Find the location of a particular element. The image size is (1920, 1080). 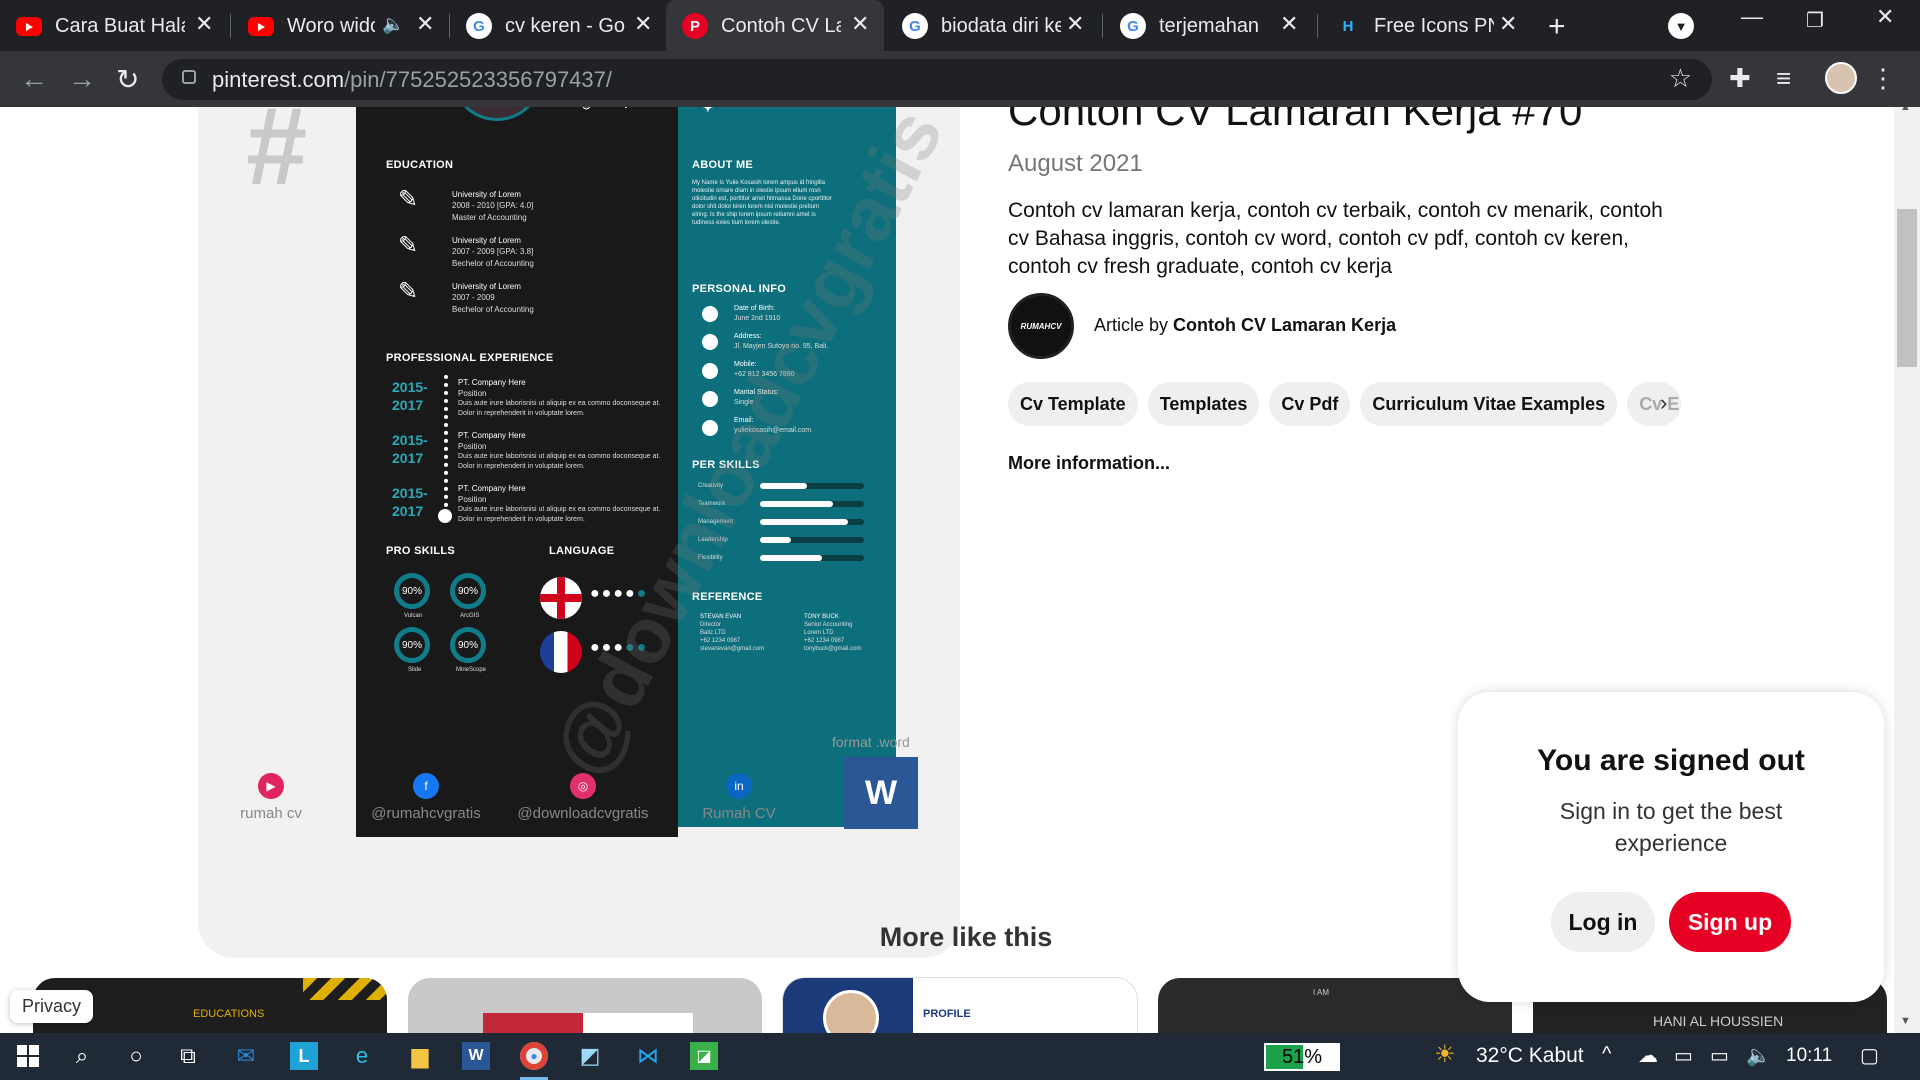

chevron-up-icon: ^ is located at coordinates (1606, 1054).